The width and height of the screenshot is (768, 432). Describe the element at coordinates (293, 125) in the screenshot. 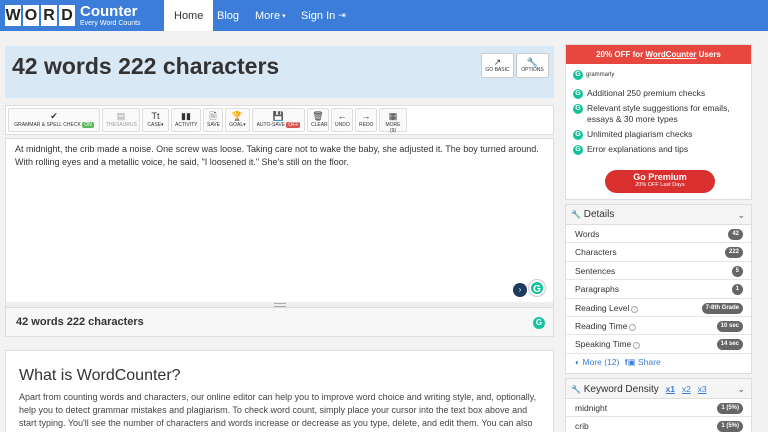

I see `off-badge: OFF` at that location.